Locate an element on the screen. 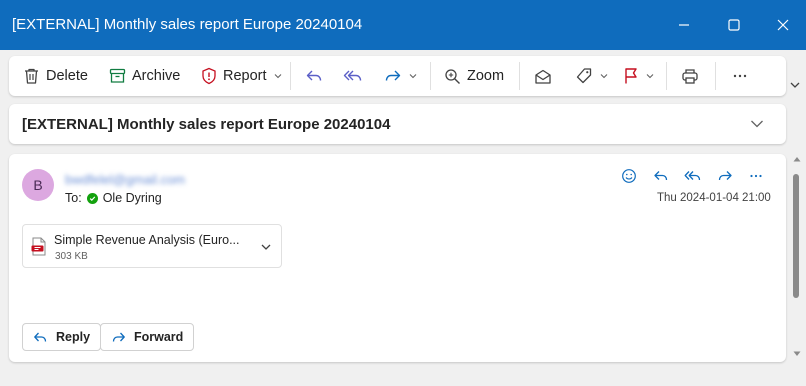 The height and width of the screenshot is (386, 806). forward-bottom-button: Forward is located at coordinates (147, 337).